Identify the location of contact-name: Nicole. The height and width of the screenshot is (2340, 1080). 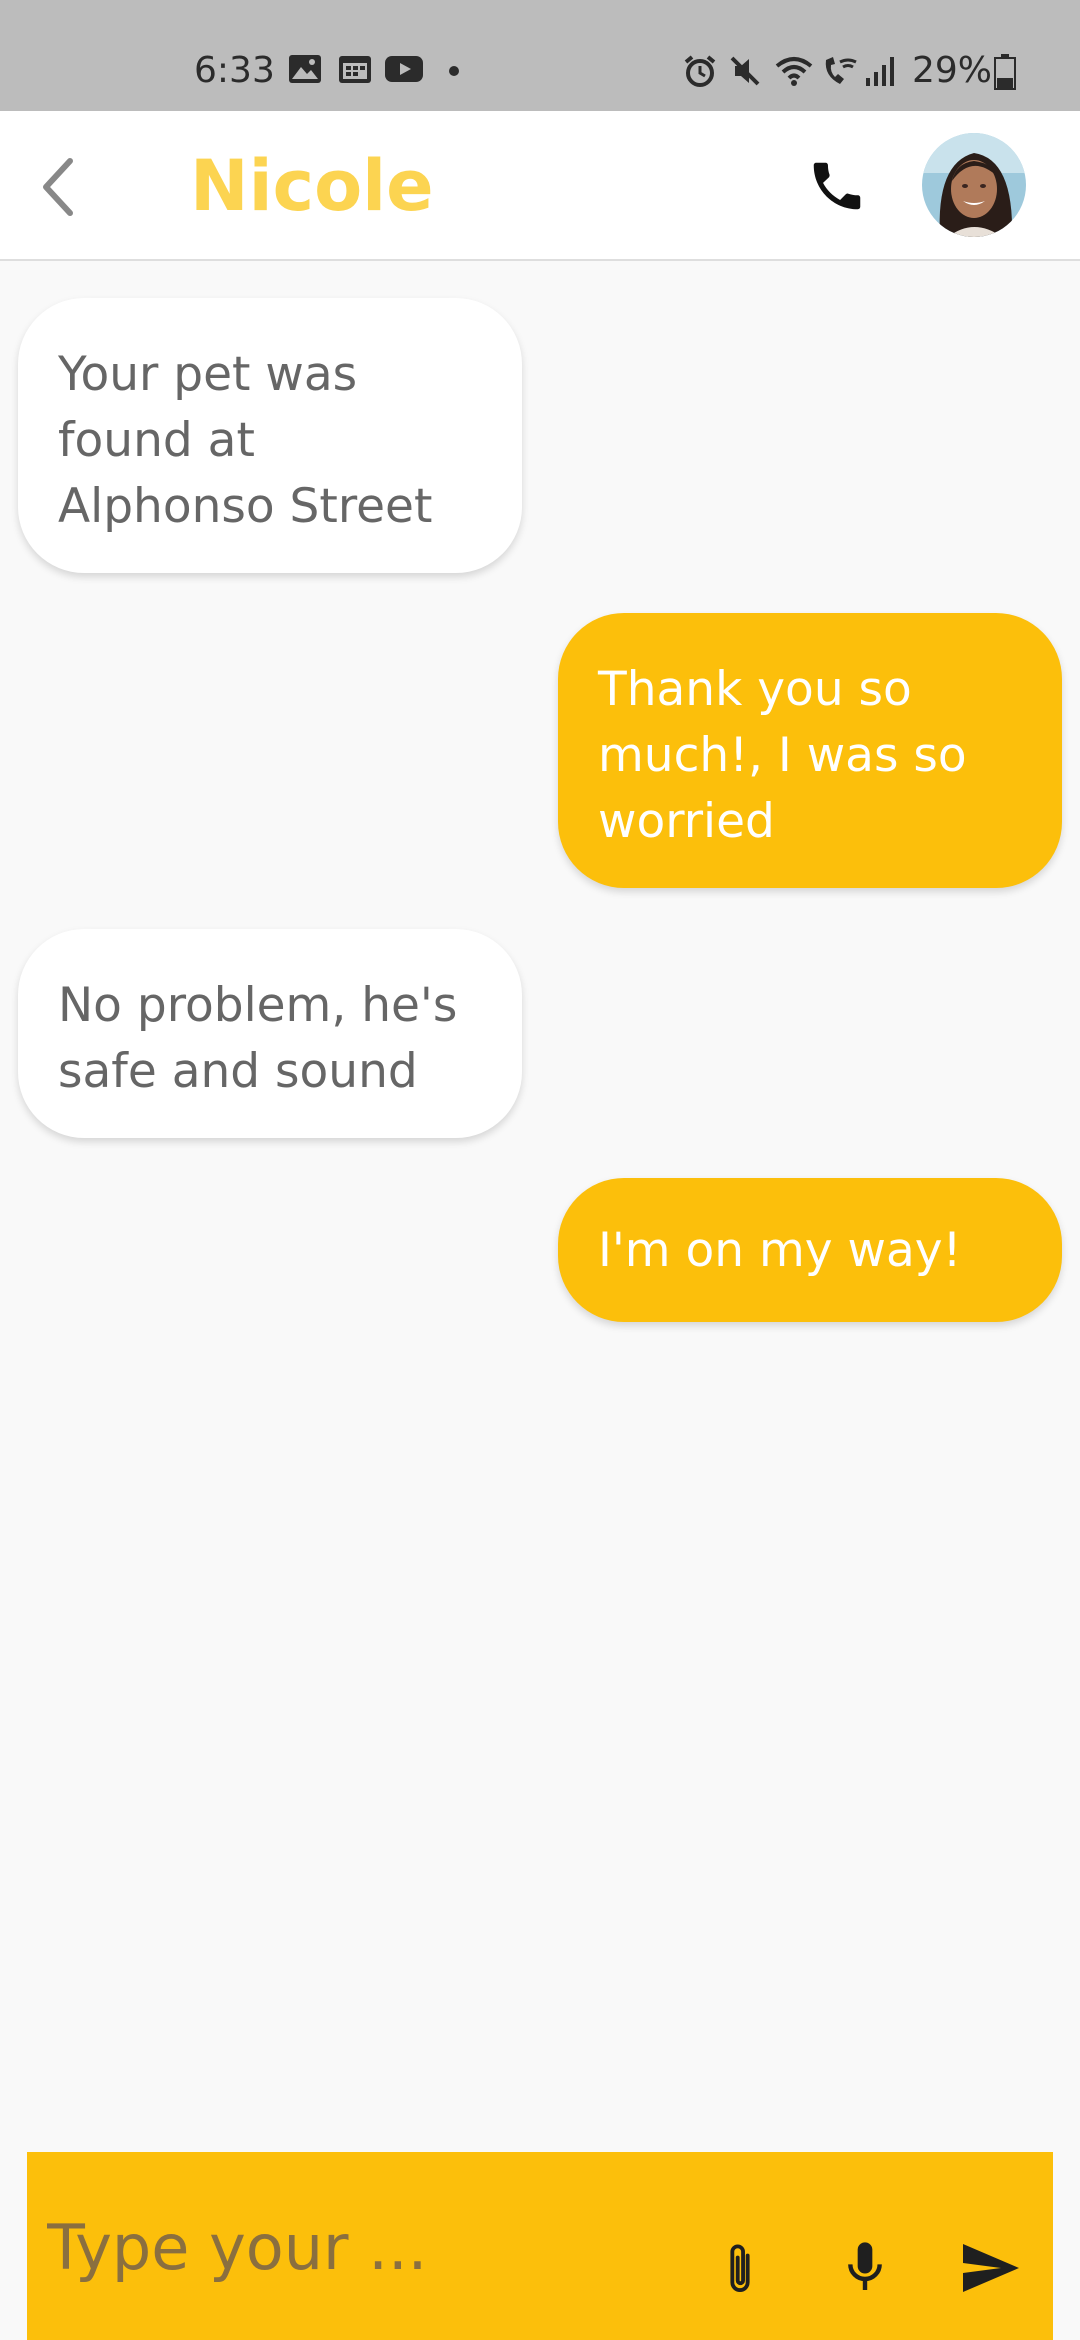
(312, 186).